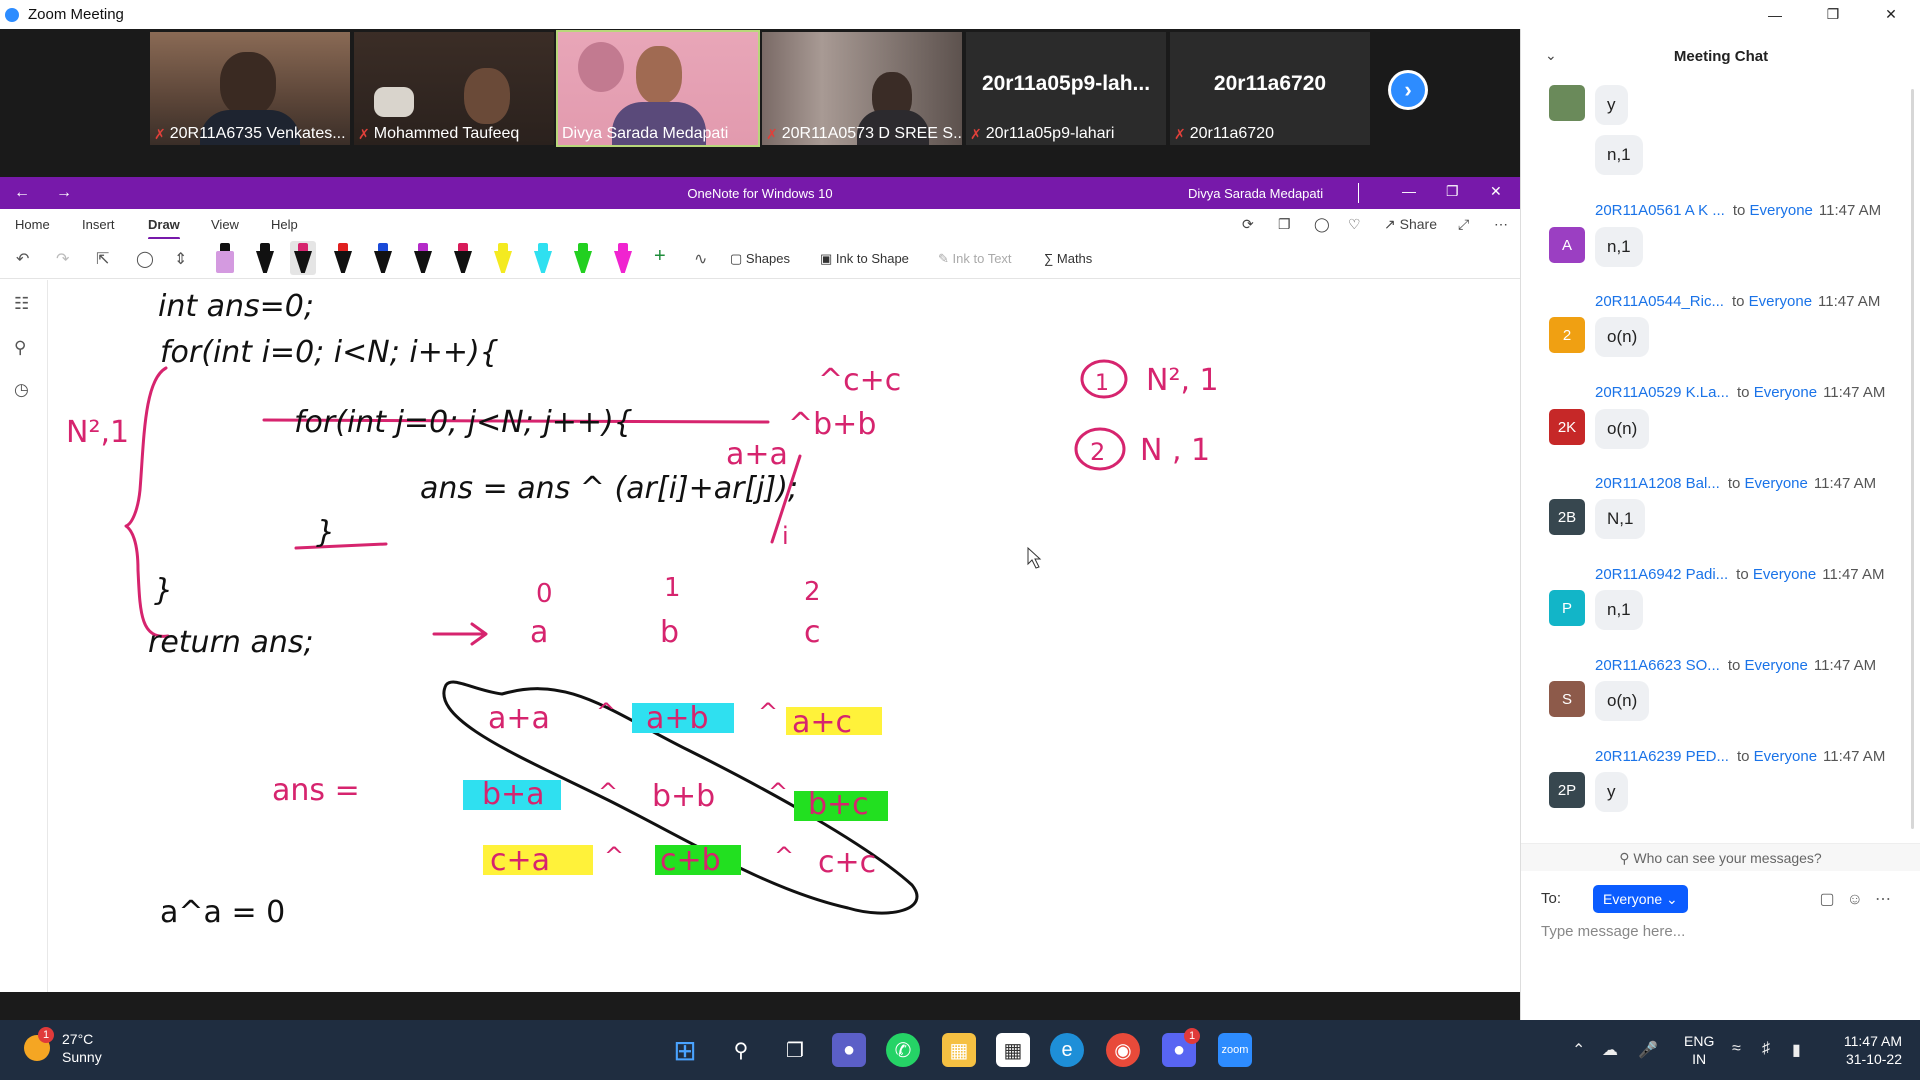 The width and height of the screenshot is (1920, 1080). What do you see at coordinates (760, 259) in the screenshot?
I see `shapes-button: ▢ Shapes` at bounding box center [760, 259].